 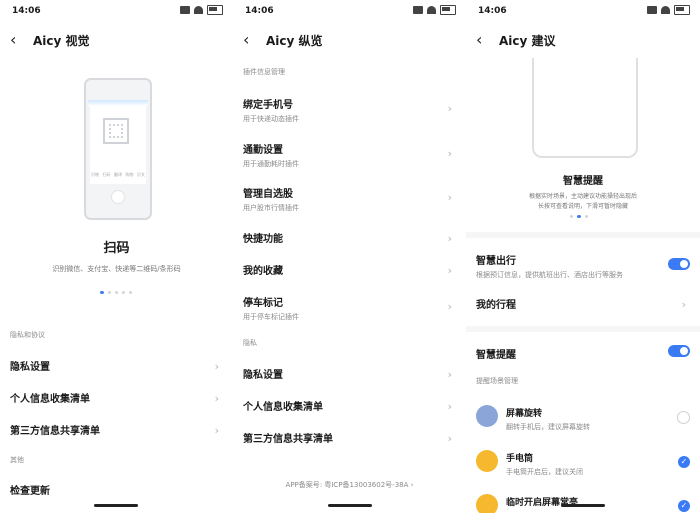 I want to click on item-label: 停车标记, so click(x=263, y=303).